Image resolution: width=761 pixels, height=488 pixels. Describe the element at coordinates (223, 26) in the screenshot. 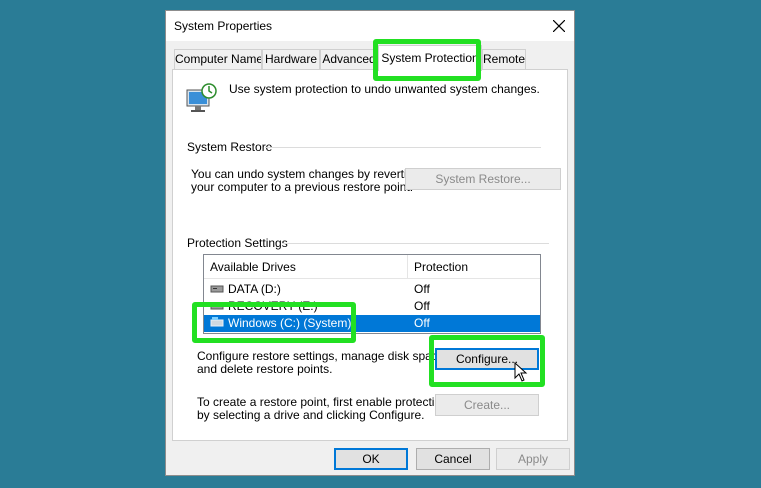

I see `window-title: System Properties` at that location.